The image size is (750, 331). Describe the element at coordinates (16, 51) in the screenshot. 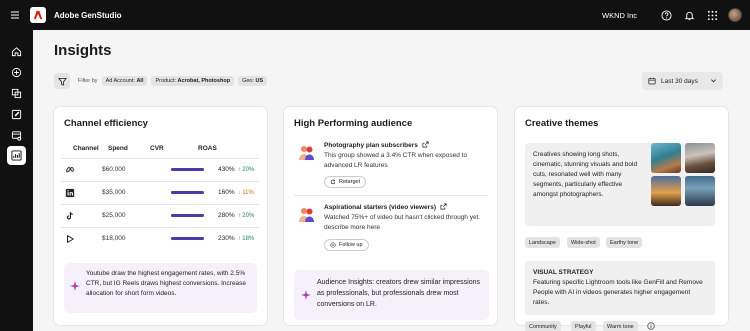

I see `home-icon` at that location.